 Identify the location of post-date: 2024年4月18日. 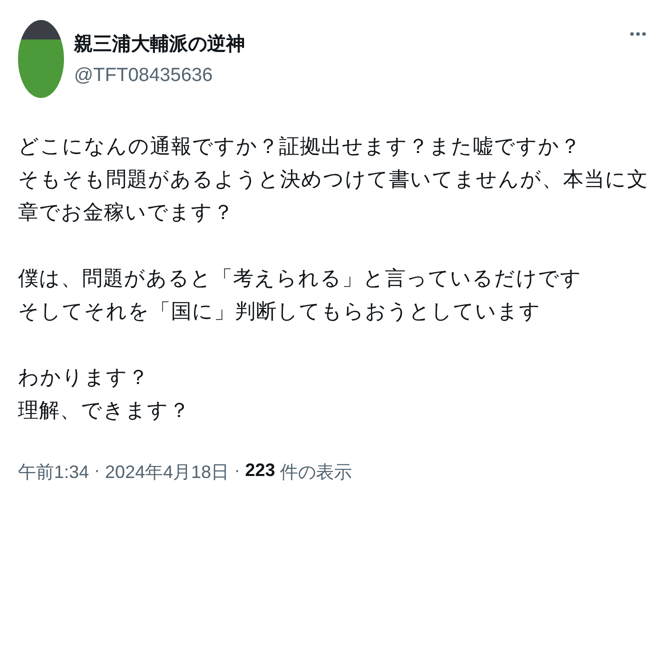
(167, 472).